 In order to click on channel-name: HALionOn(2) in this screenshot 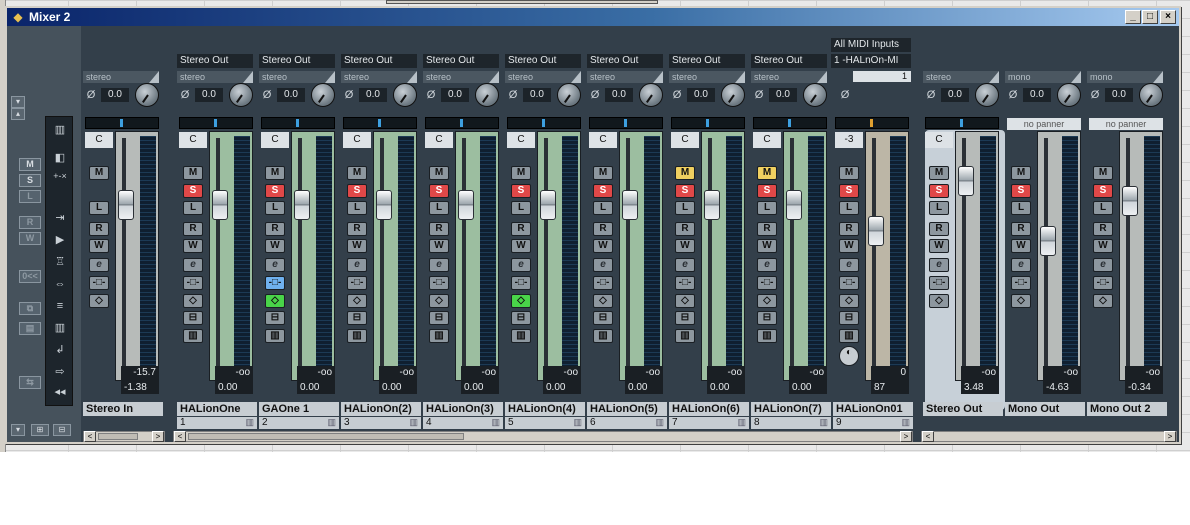, I will do `click(381, 409)`.